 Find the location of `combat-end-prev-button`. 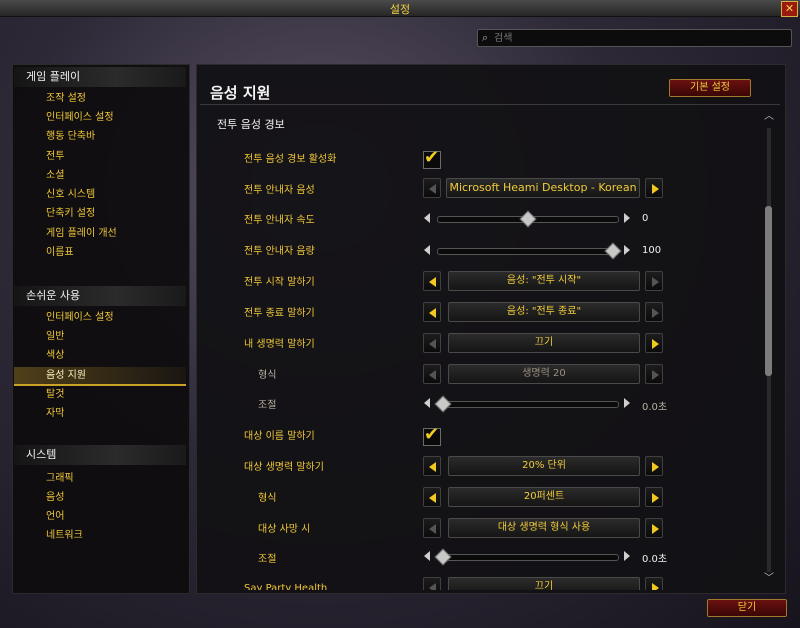

combat-end-prev-button is located at coordinates (432, 312).